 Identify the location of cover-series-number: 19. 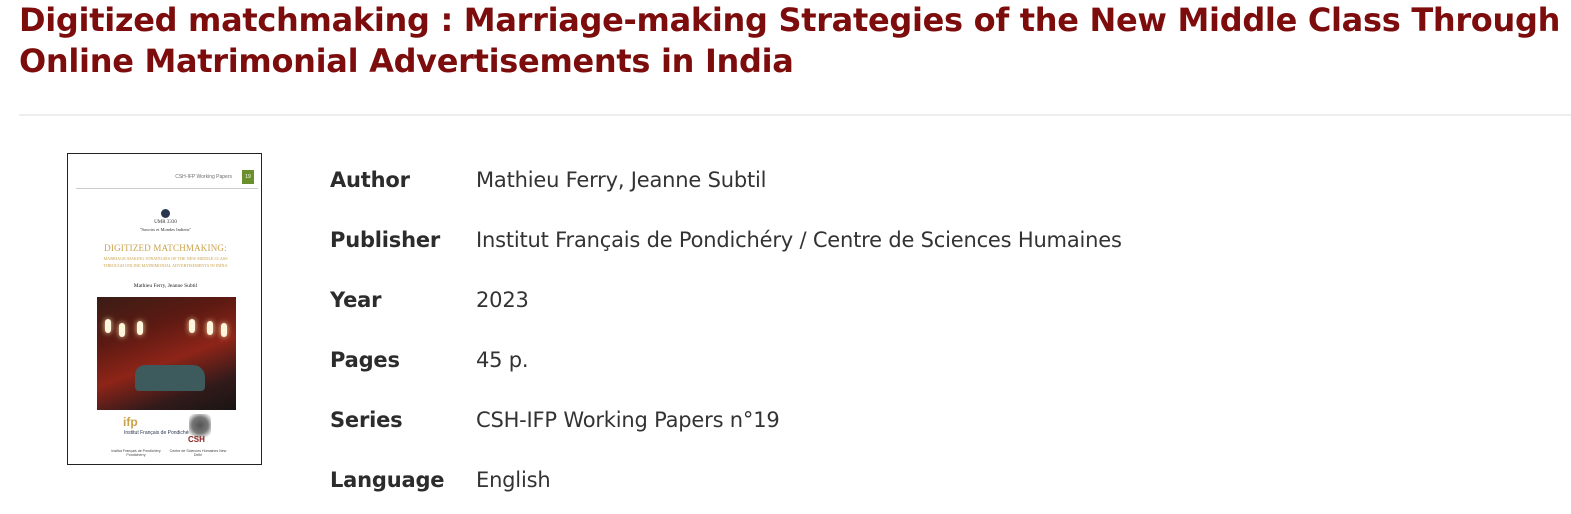
(248, 177).